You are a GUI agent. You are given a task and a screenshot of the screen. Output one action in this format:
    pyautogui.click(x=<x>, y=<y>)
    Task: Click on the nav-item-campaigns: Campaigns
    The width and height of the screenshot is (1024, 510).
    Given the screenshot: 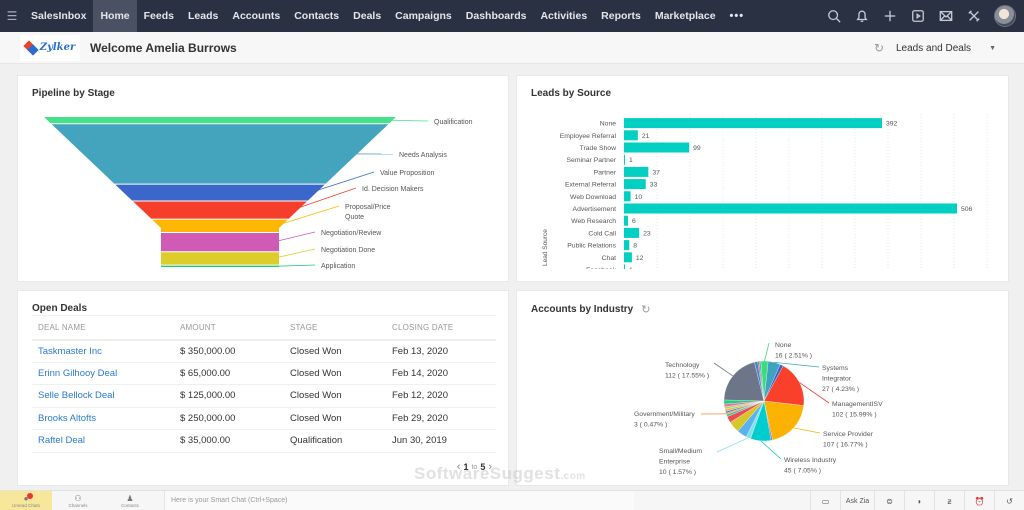 What is the action you would take?
    pyautogui.click(x=423, y=16)
    